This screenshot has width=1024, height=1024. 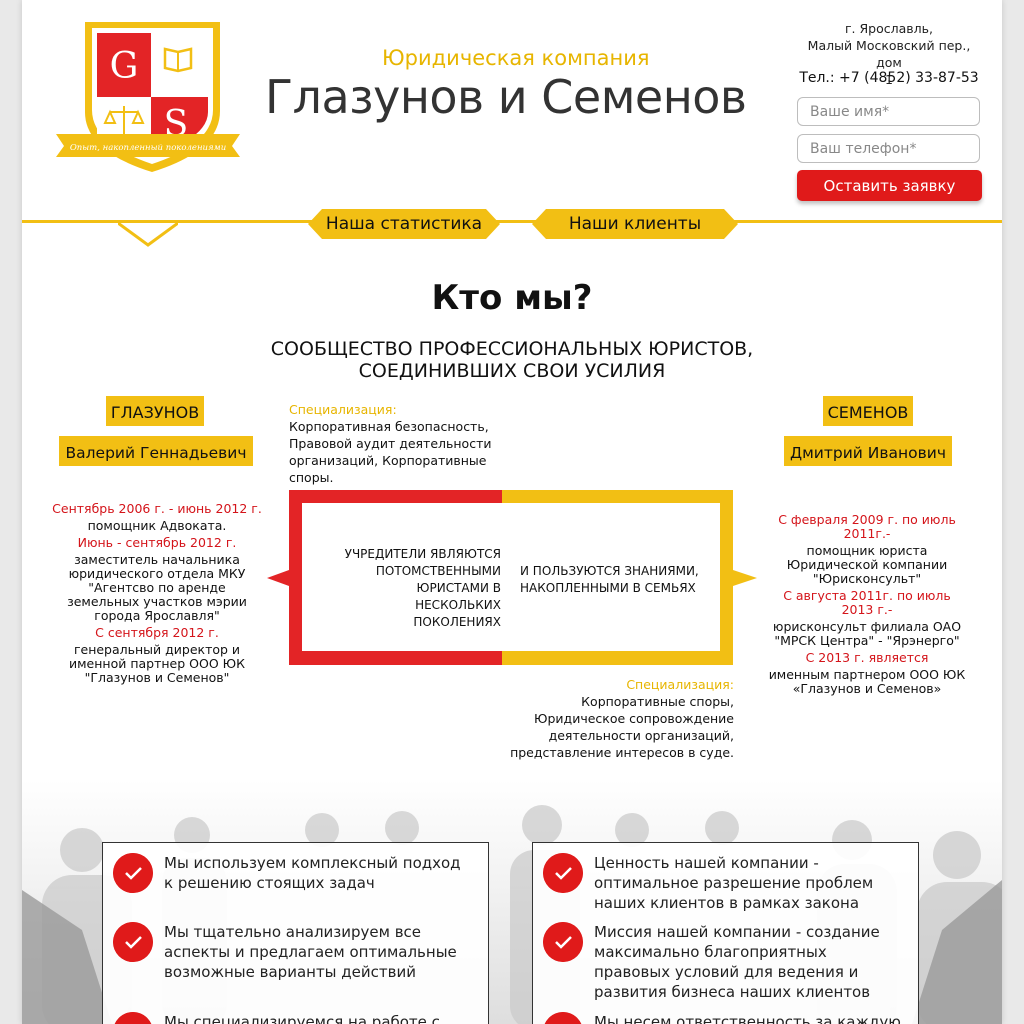 I want to click on career-text: помощник Адвоката., so click(x=157, y=525).